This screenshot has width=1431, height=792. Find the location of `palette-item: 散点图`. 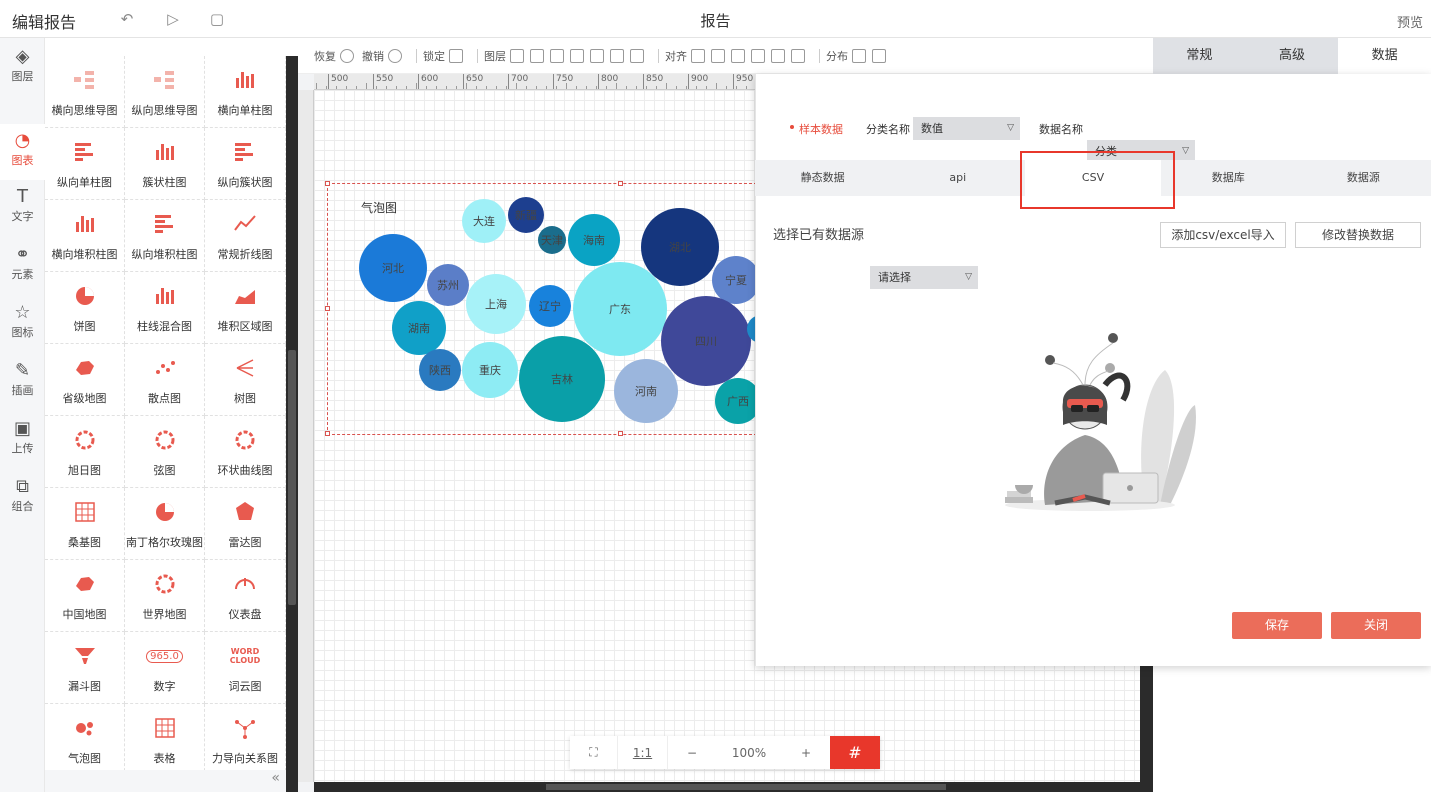

palette-item: 散点图 is located at coordinates (165, 380).